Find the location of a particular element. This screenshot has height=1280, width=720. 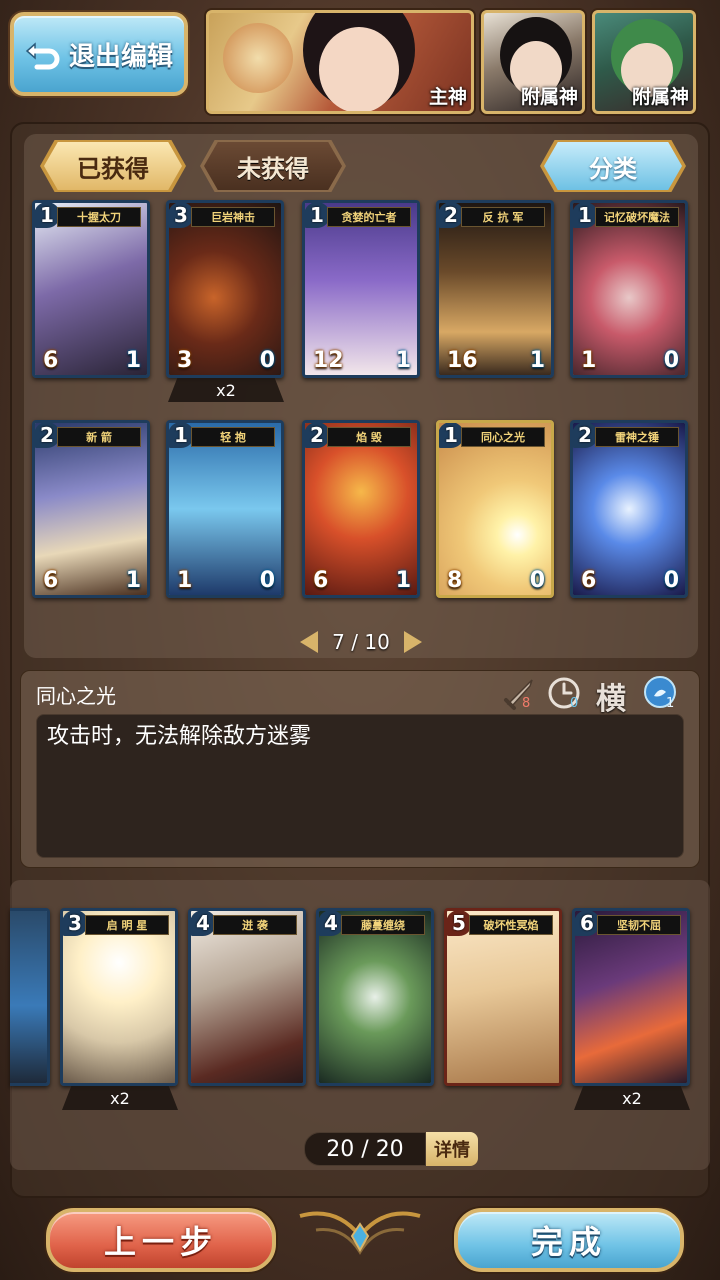

card-attack: 12 is located at coordinates (328, 360).